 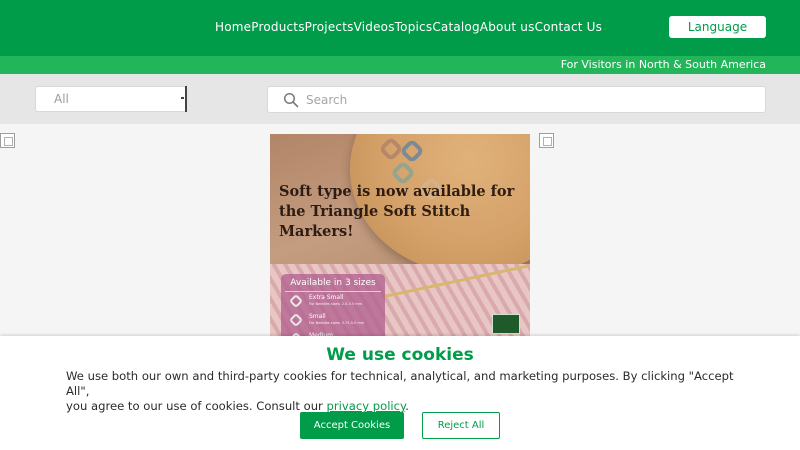 What do you see at coordinates (233, 27) in the screenshot?
I see `nav-home: Home` at bounding box center [233, 27].